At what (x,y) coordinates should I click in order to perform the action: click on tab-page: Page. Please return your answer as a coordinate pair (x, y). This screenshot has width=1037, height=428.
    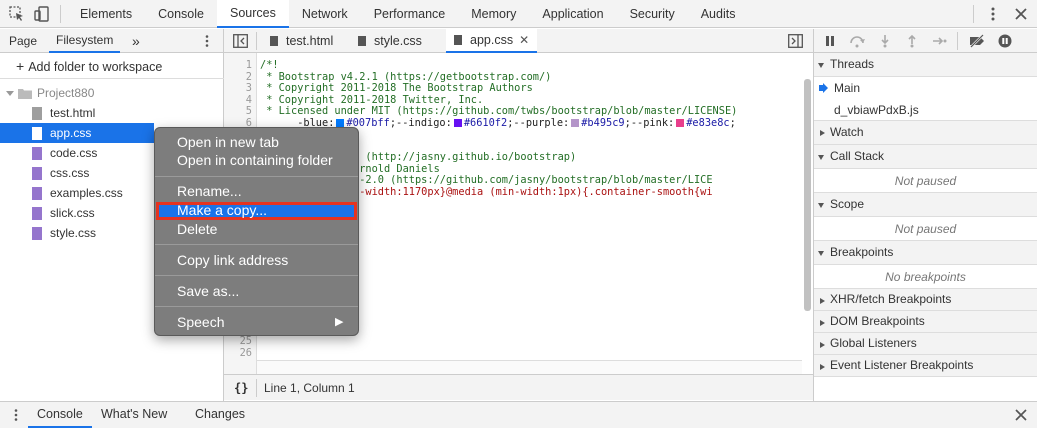
    Looking at the image, I should click on (23, 41).